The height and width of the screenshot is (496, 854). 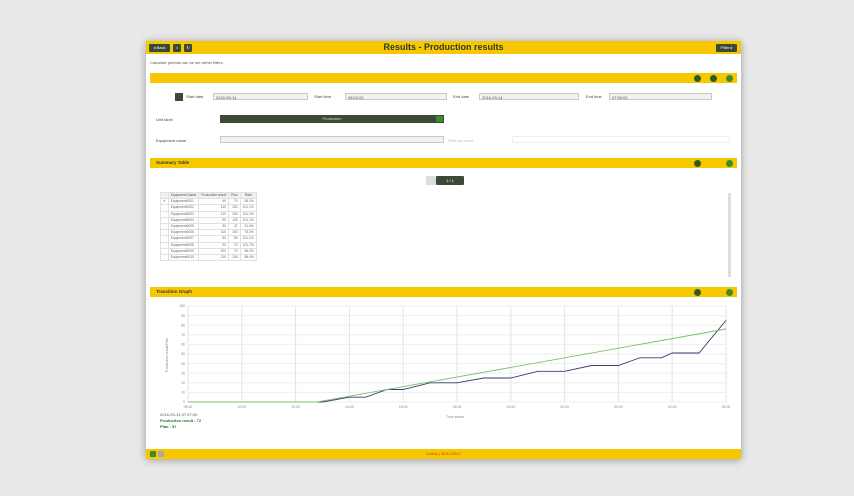 What do you see at coordinates (450, 180) in the screenshot?
I see `page-indicator: 1 / 1` at bounding box center [450, 180].